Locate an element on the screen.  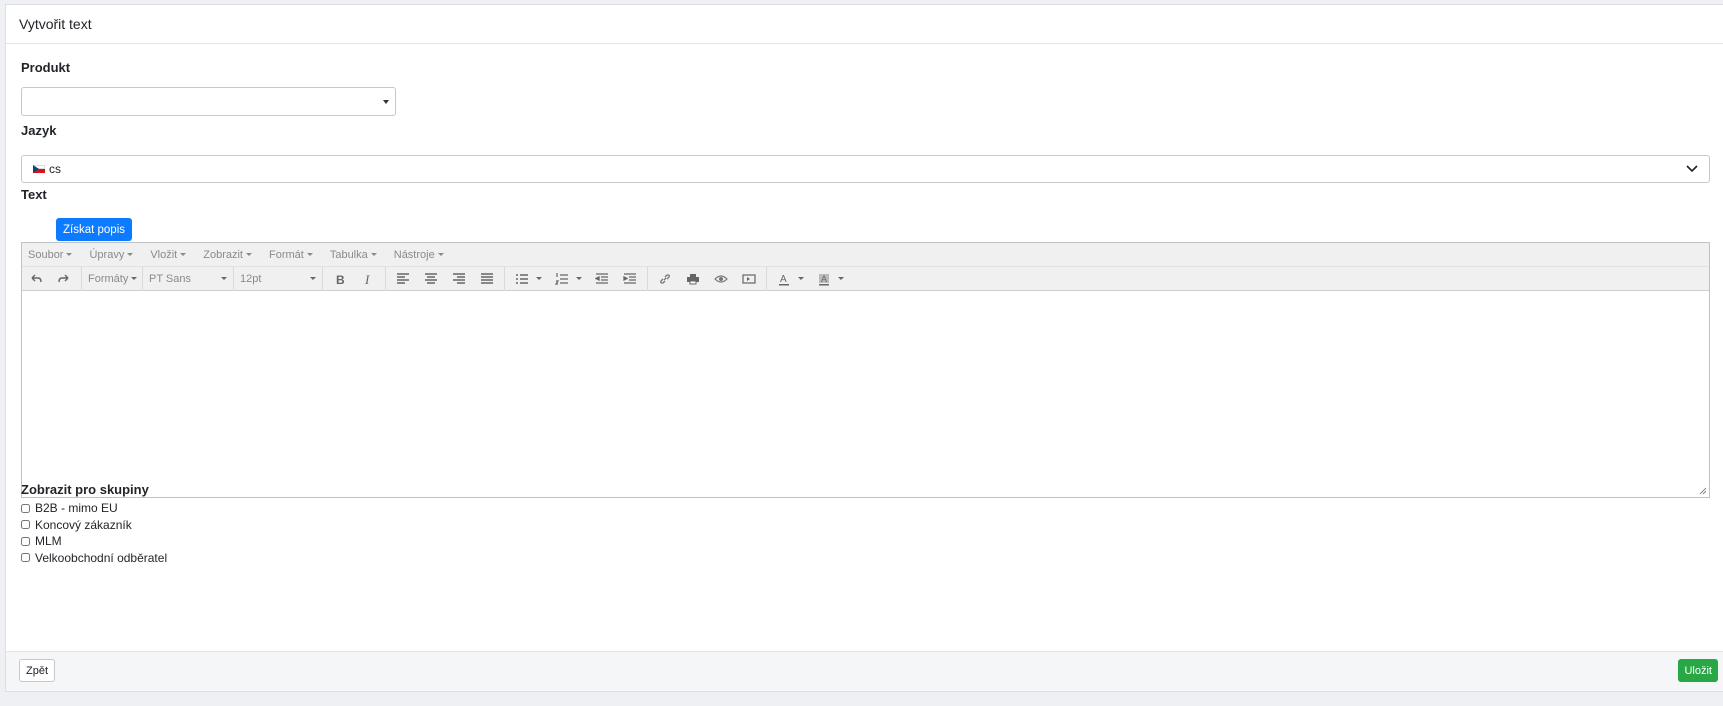
print-icon is located at coordinates (693, 278).